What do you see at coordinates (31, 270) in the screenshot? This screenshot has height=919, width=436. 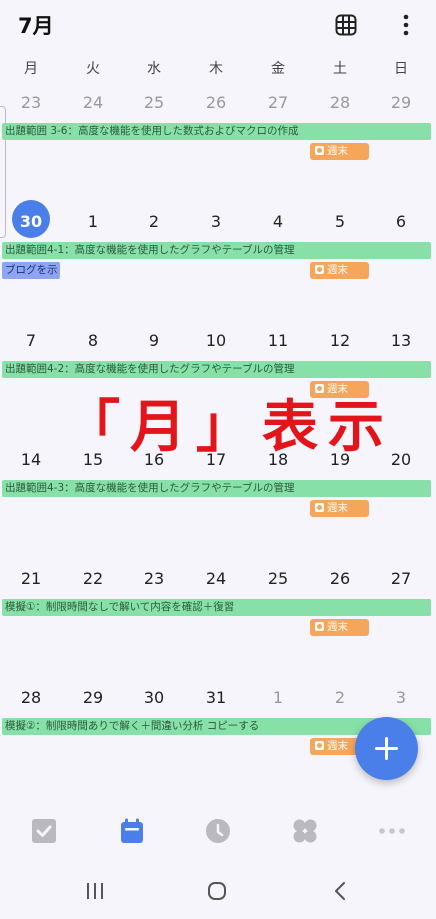 I see `blog-event-chip: ブログを示` at bounding box center [31, 270].